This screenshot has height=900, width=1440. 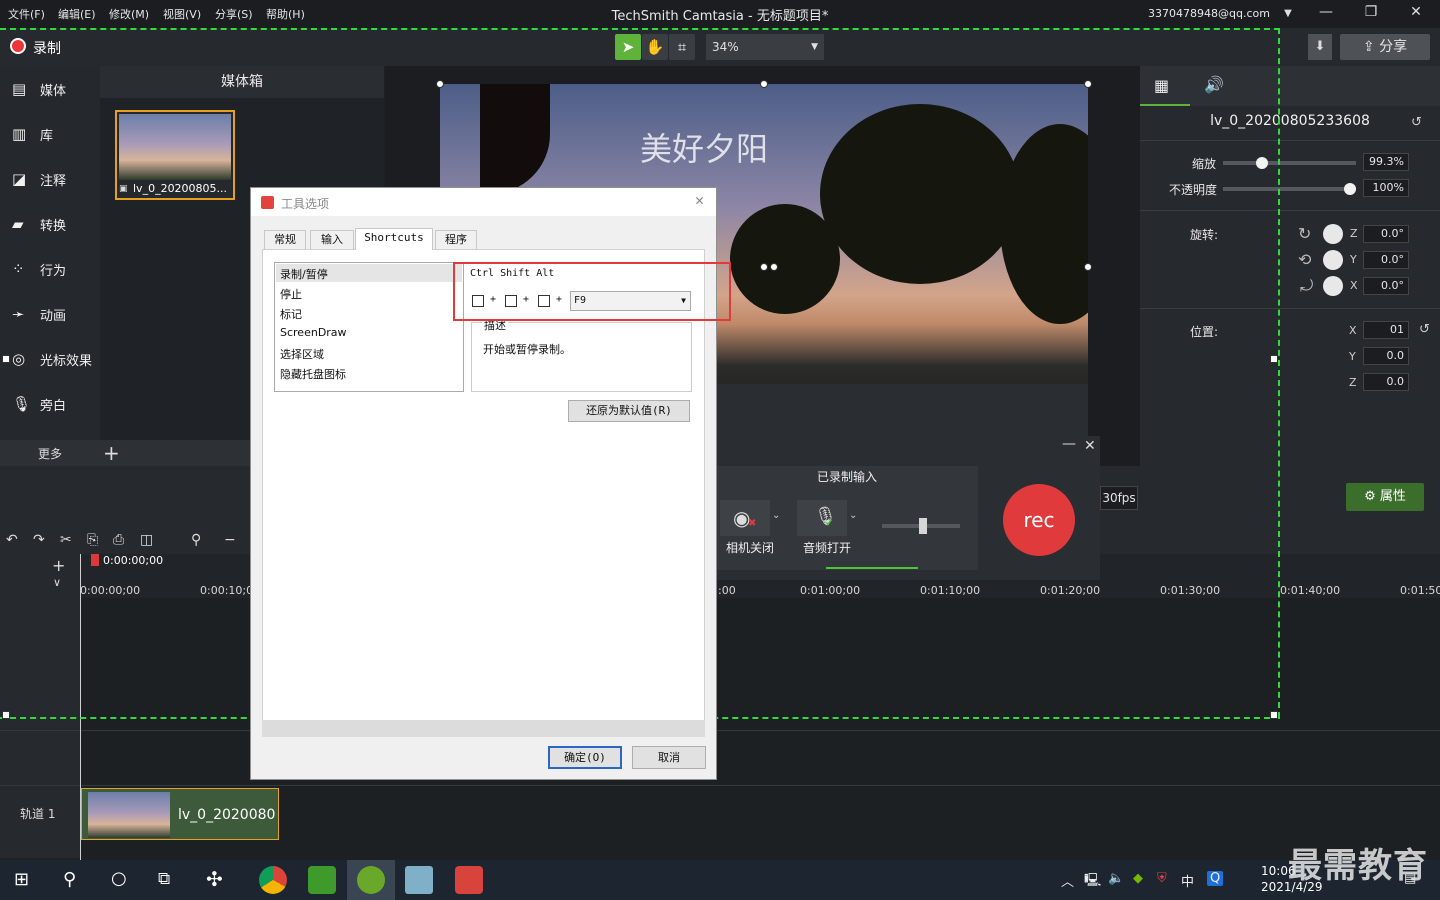 What do you see at coordinates (923, 526) in the screenshot?
I see `volume-slider-knob` at bounding box center [923, 526].